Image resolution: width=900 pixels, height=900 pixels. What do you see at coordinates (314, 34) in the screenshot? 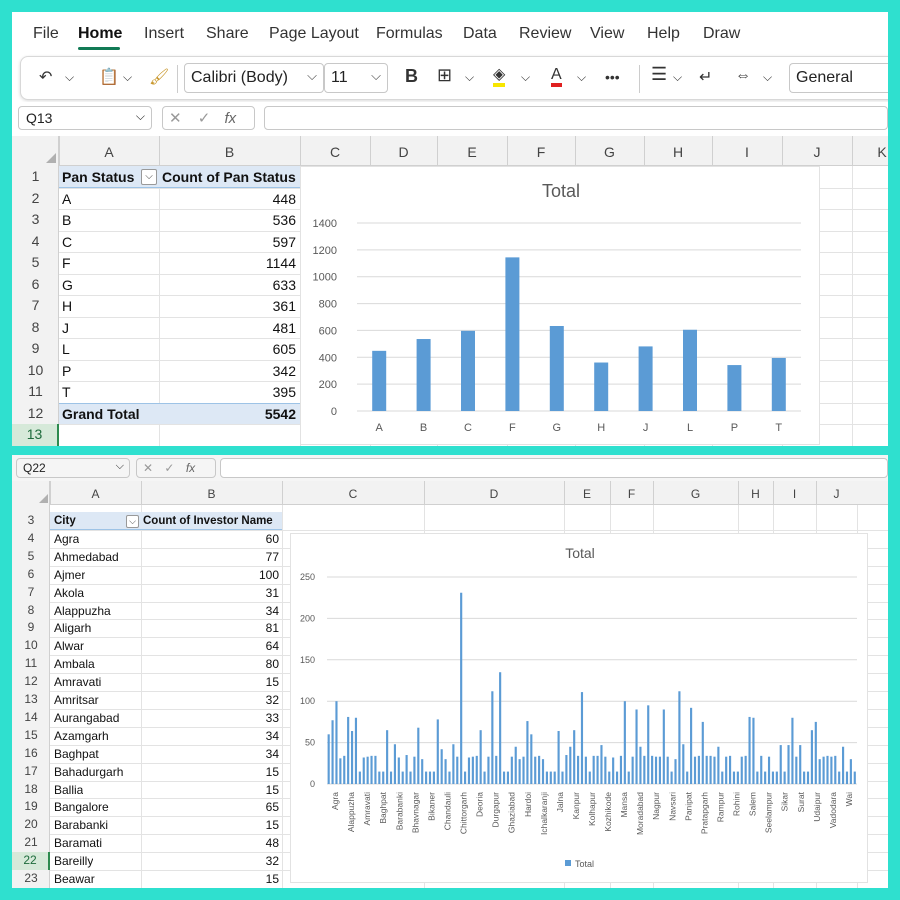
I see `tab-page-layout: Page Layout` at bounding box center [314, 34].